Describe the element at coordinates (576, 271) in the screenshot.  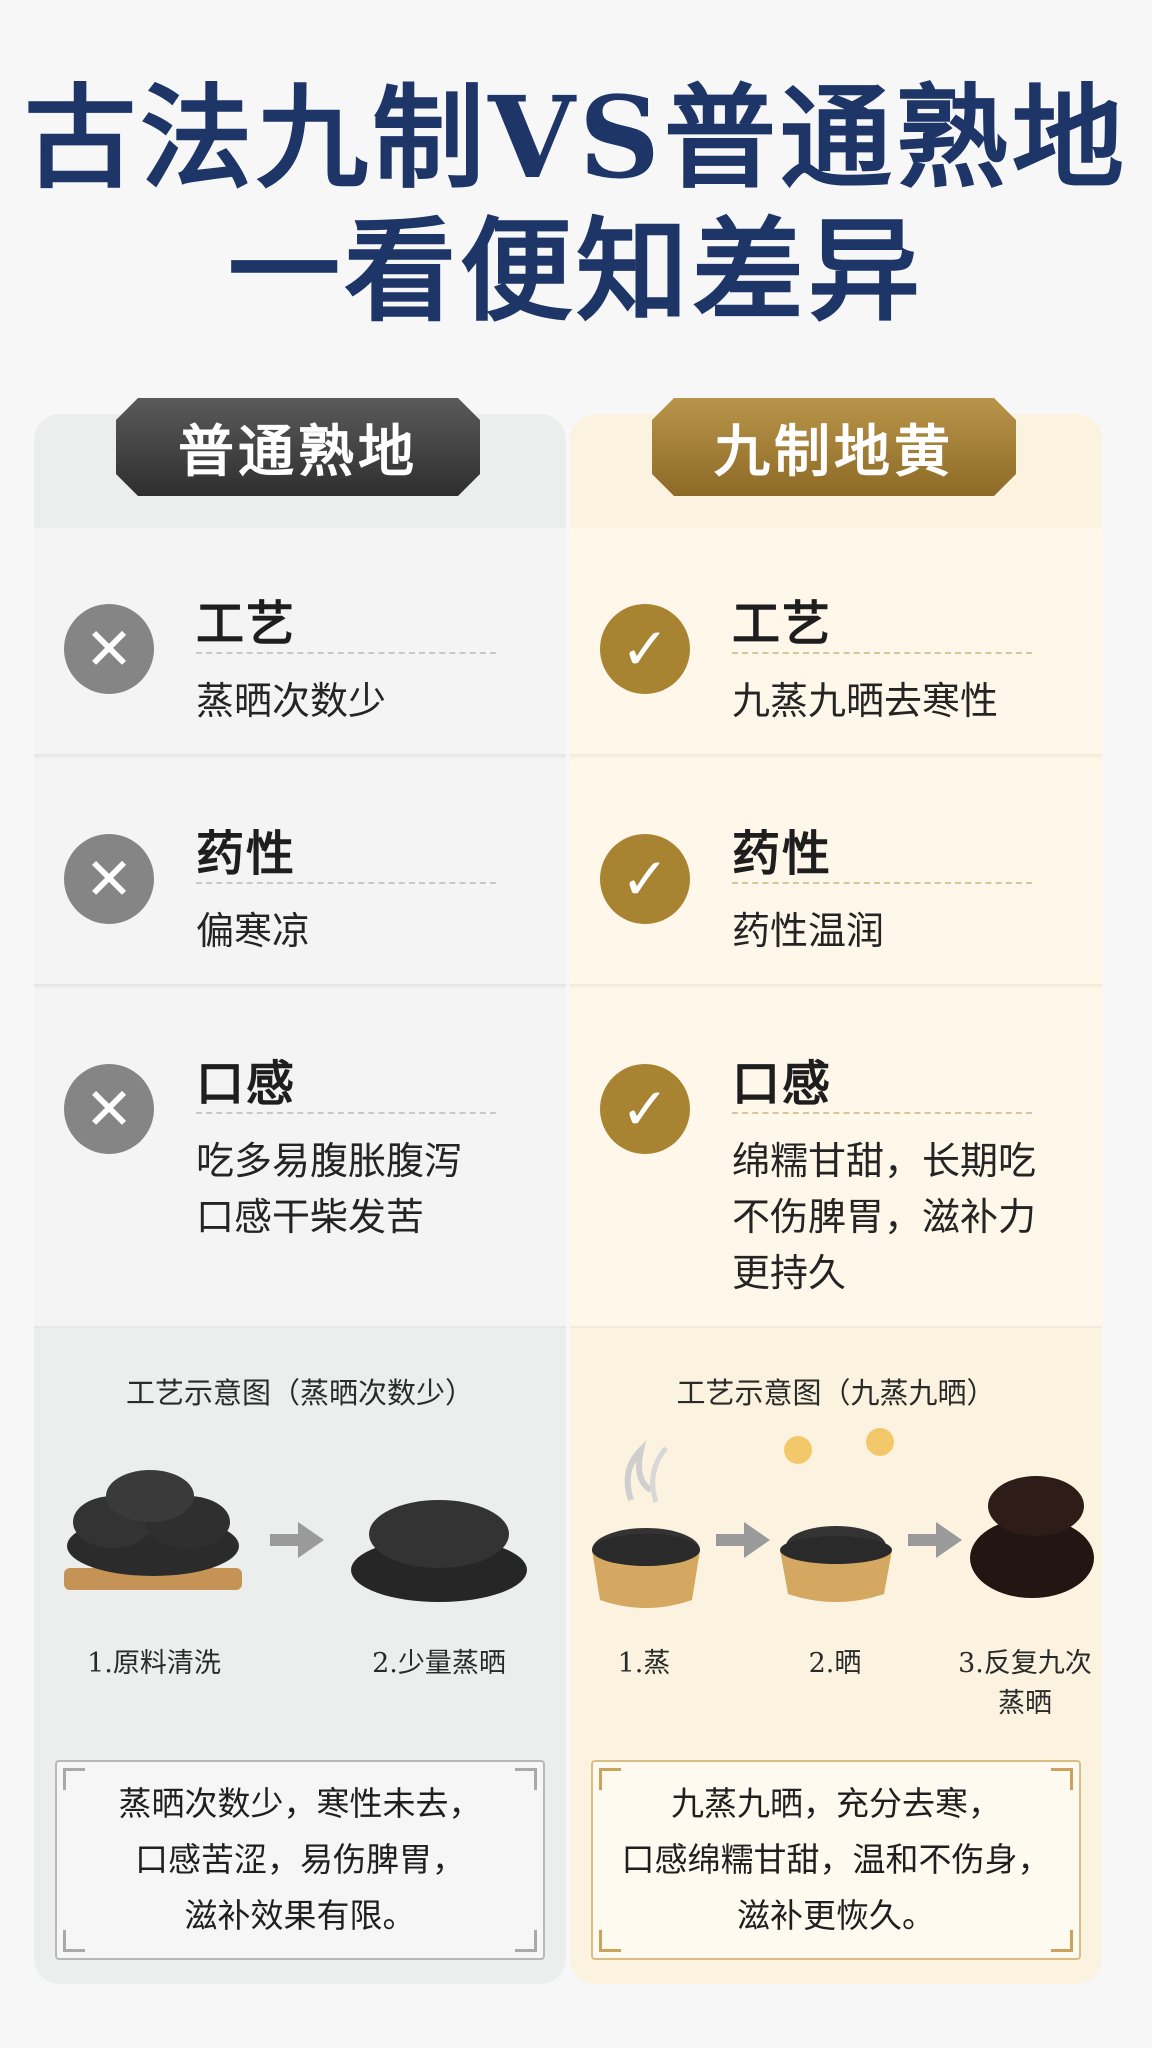
I see `page-title-line-2: 一看便知差异` at that location.